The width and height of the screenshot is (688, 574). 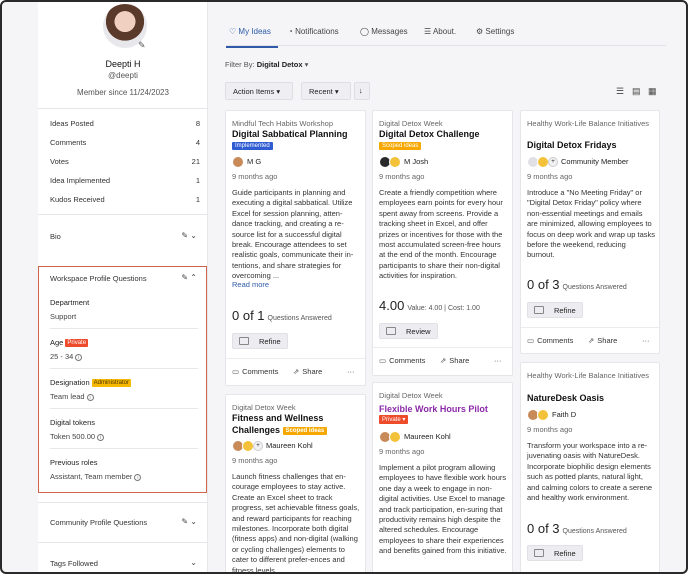 What do you see at coordinates (272, 446) in the screenshot?
I see `idea-author: + Maureen Kohl` at bounding box center [272, 446].